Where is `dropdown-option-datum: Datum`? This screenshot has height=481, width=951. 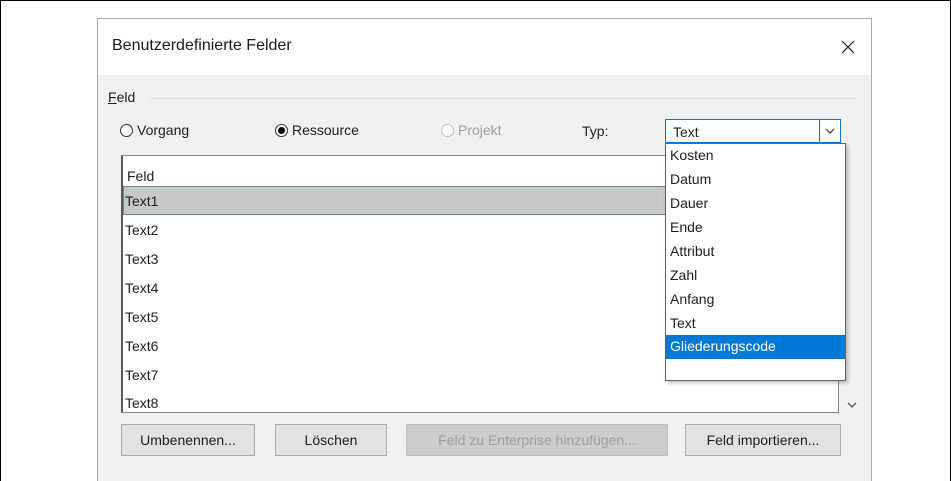
dropdown-option-datum: Datum is located at coordinates (755, 180).